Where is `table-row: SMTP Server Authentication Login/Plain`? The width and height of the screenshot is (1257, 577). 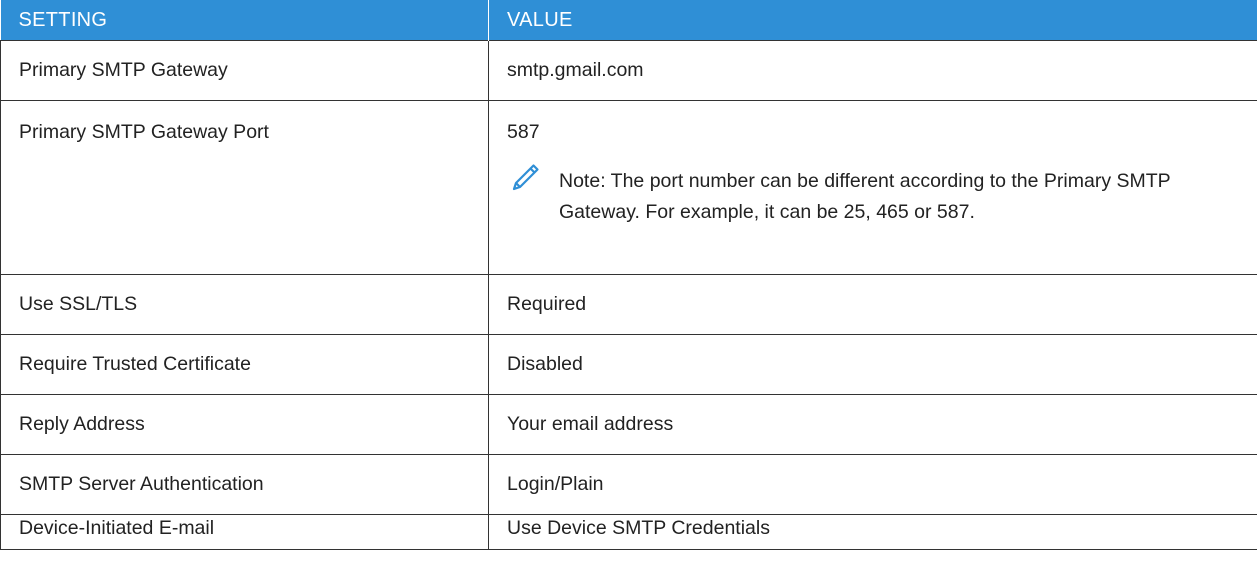
table-row: SMTP Server Authentication Login/Plain is located at coordinates (628, 484).